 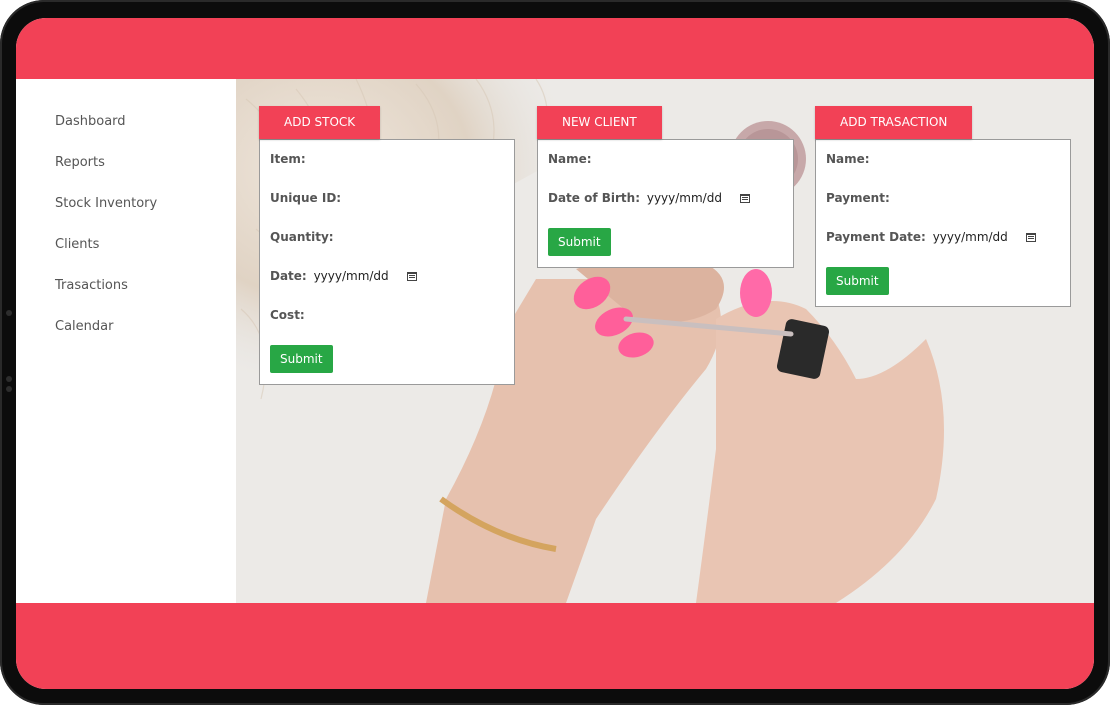 What do you see at coordinates (145, 326) in the screenshot?
I see `sidebar-item-calendar: Calendar` at bounding box center [145, 326].